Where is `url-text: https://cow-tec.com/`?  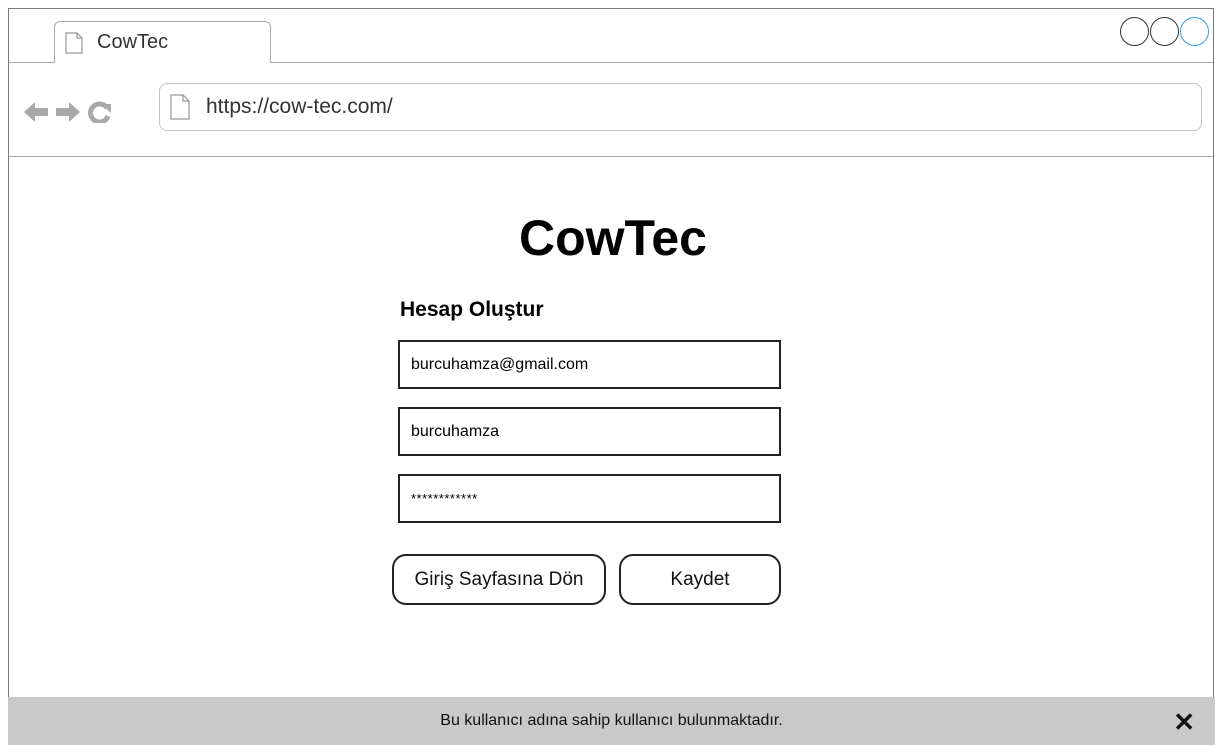 url-text: https://cow-tec.com/ is located at coordinates (299, 106).